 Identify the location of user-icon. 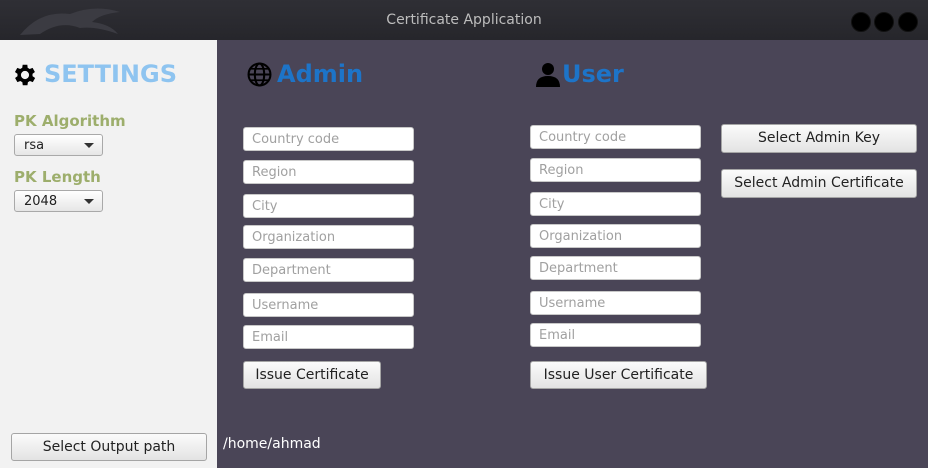
(548, 75).